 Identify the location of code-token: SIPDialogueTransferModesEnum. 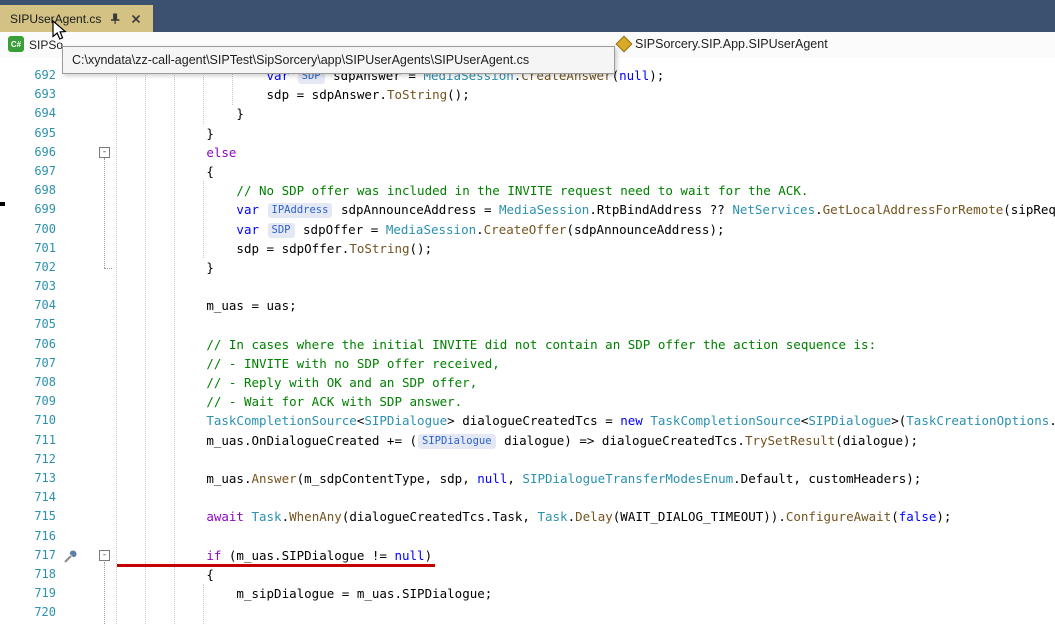
(628, 478).